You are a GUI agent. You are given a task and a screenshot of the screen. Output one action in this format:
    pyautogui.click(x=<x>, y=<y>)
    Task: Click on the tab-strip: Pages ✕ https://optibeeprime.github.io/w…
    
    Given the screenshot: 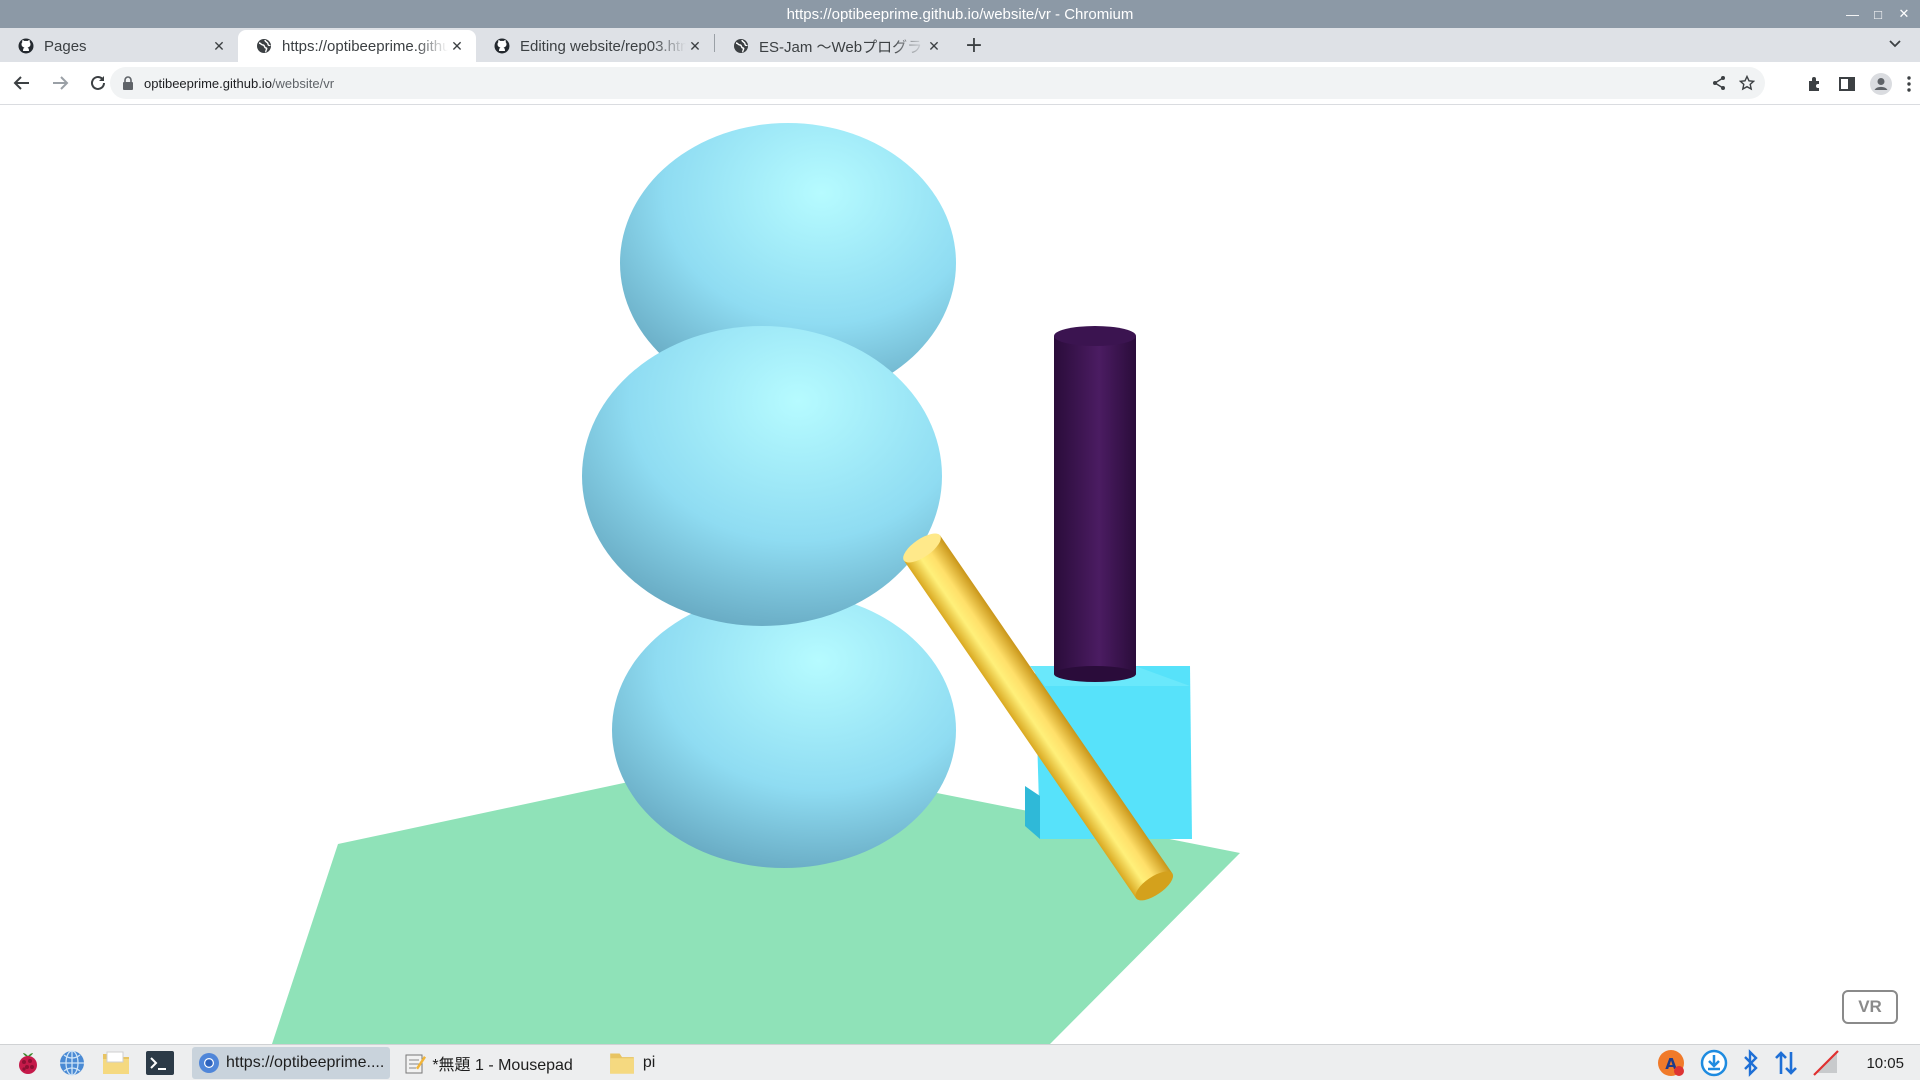 What is the action you would take?
    pyautogui.click(x=960, y=45)
    